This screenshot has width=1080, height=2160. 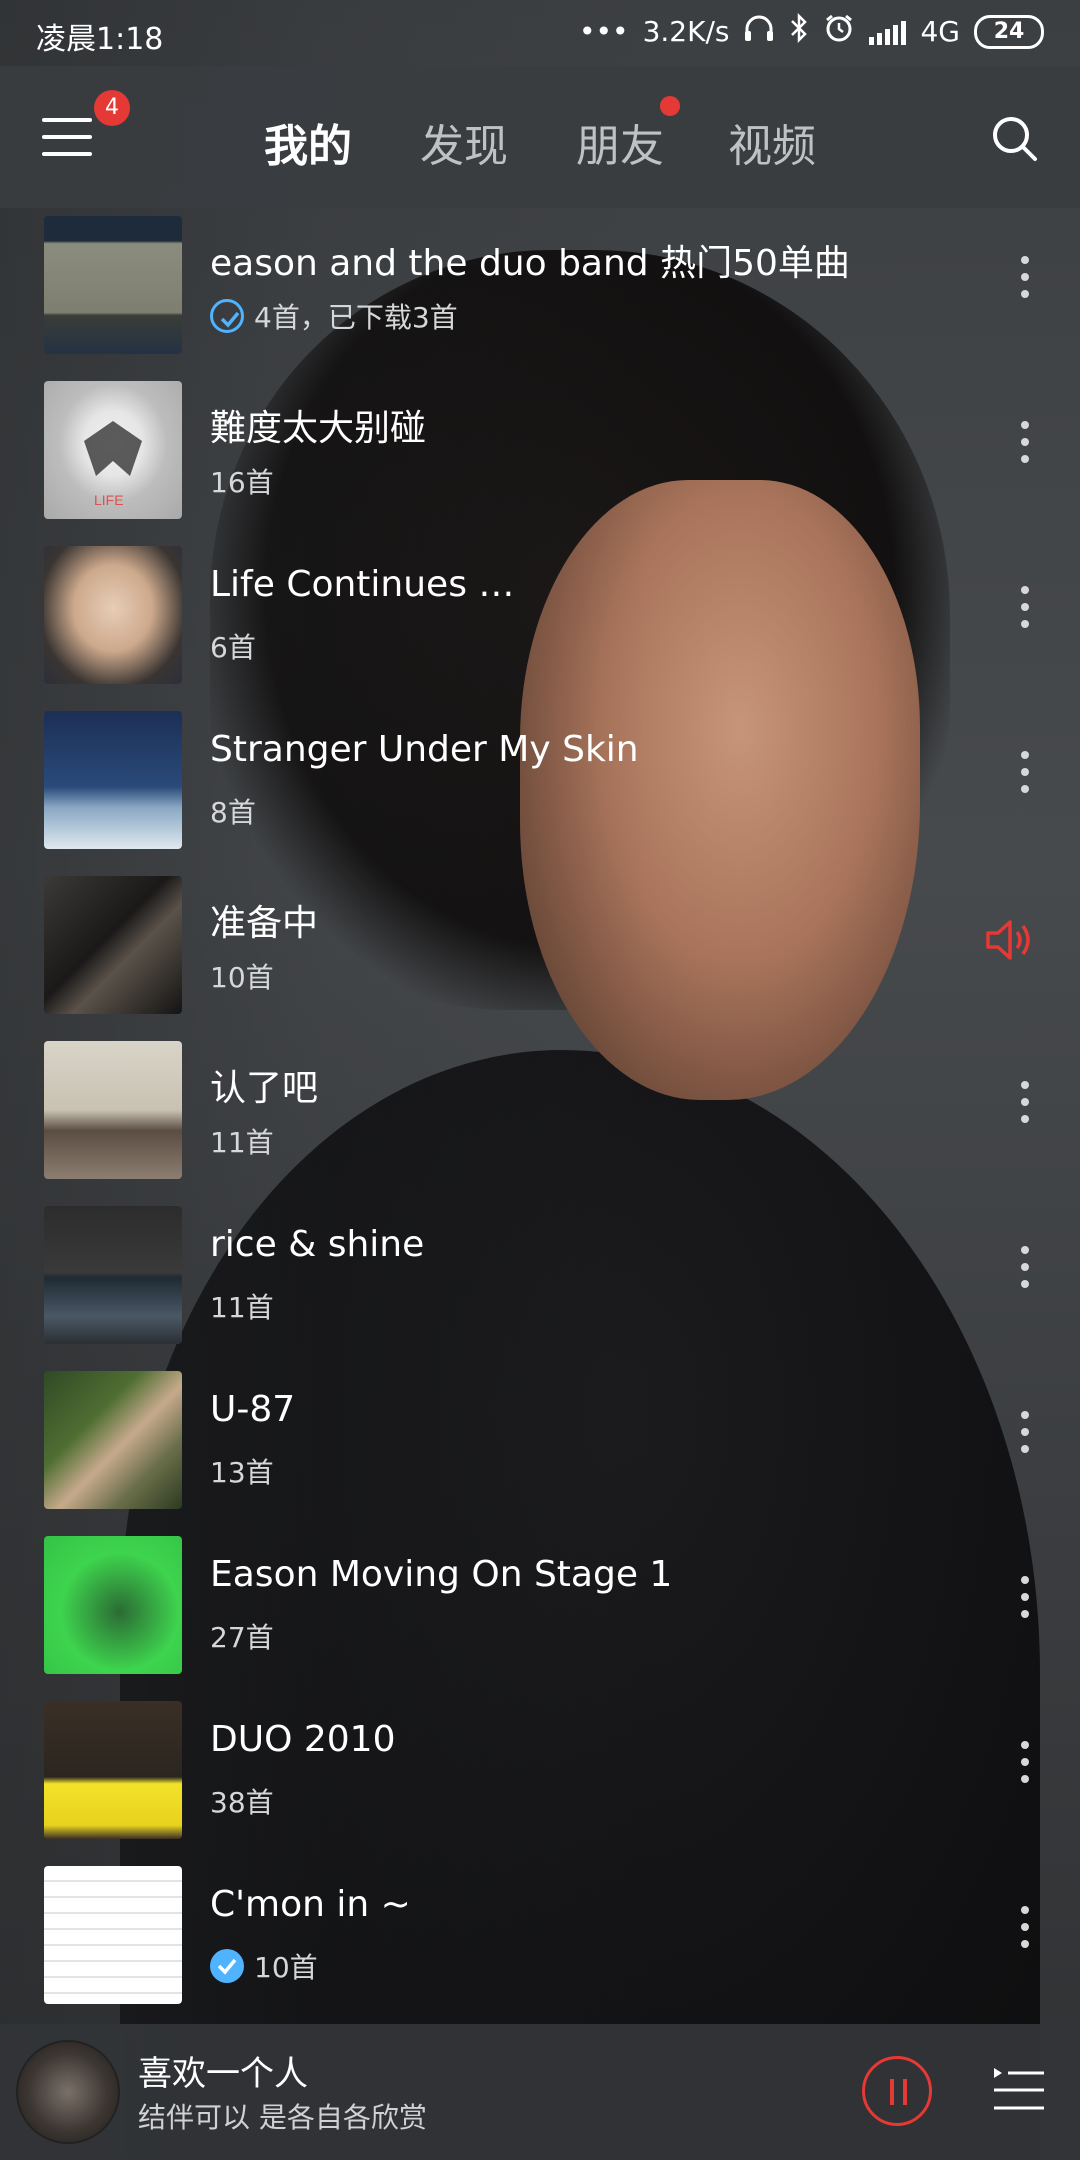 What do you see at coordinates (424, 749) in the screenshot?
I see `album-title: Stranger Under My Skin` at bounding box center [424, 749].